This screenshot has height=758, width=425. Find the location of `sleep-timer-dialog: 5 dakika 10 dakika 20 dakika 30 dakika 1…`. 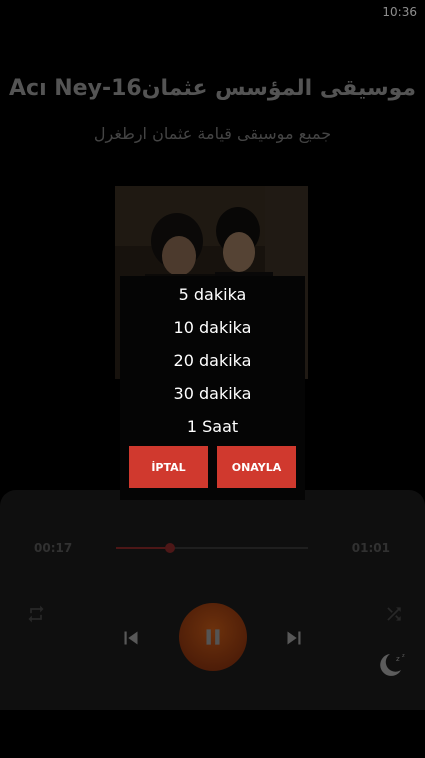

sleep-timer-dialog: 5 dakika 10 dakika 20 dakika 30 dakika 1… is located at coordinates (212, 388).